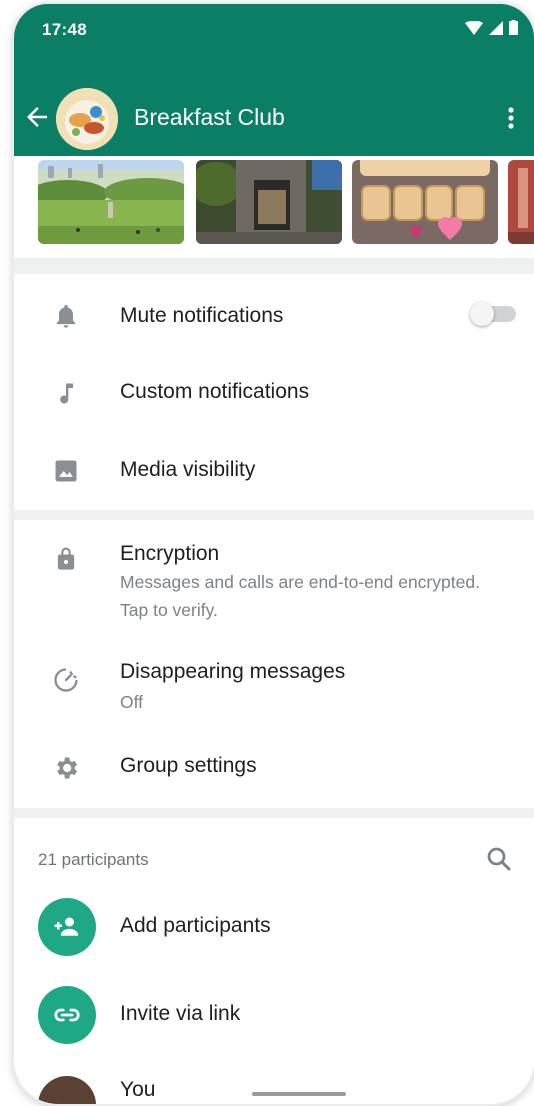 This screenshot has width=534, height=1106. What do you see at coordinates (64, 29) in the screenshot?
I see `status-time: 17:48` at bounding box center [64, 29].